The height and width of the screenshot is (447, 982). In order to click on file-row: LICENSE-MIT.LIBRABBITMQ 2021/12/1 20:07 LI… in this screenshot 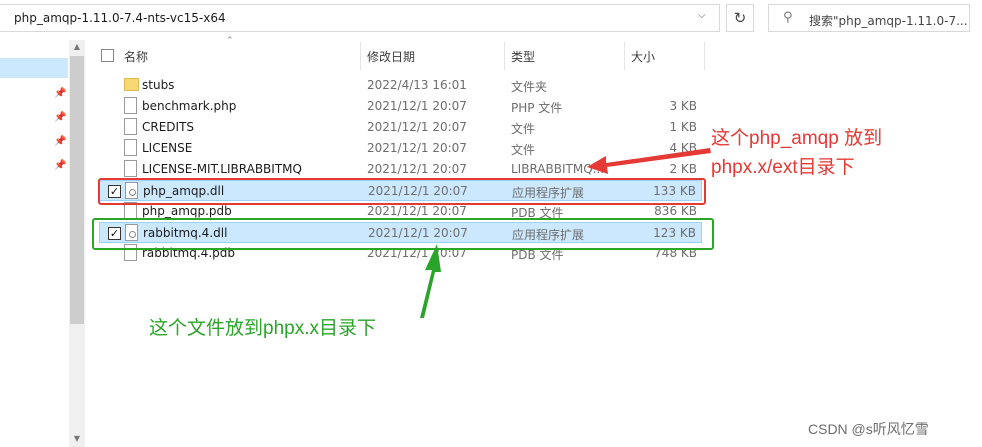, I will do `click(400, 169)`.